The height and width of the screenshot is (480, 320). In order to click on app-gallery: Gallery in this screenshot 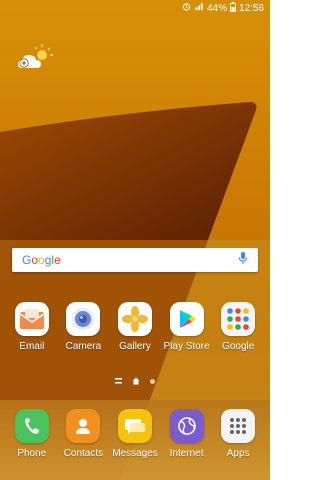, I will do `click(135, 327)`.